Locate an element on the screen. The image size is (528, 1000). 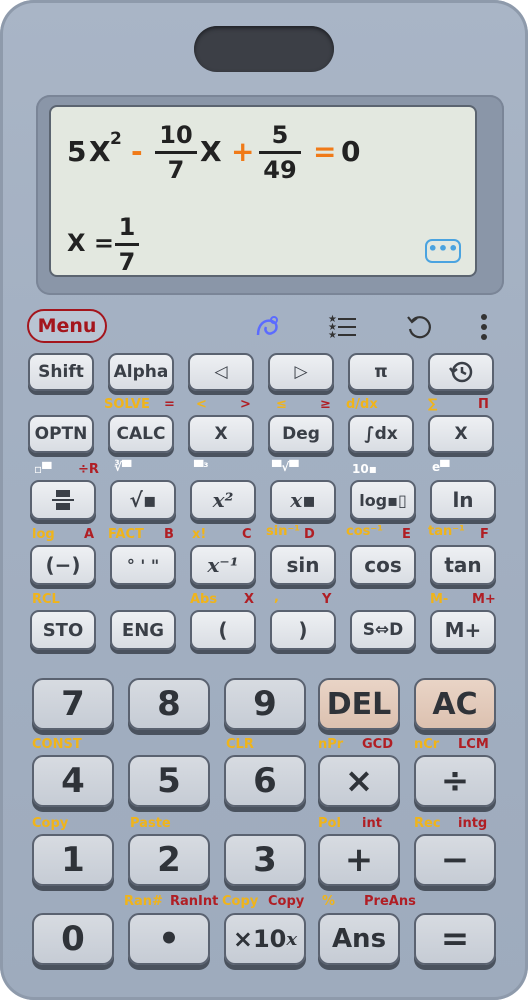
ac-key: AC is located at coordinates (455, 704).